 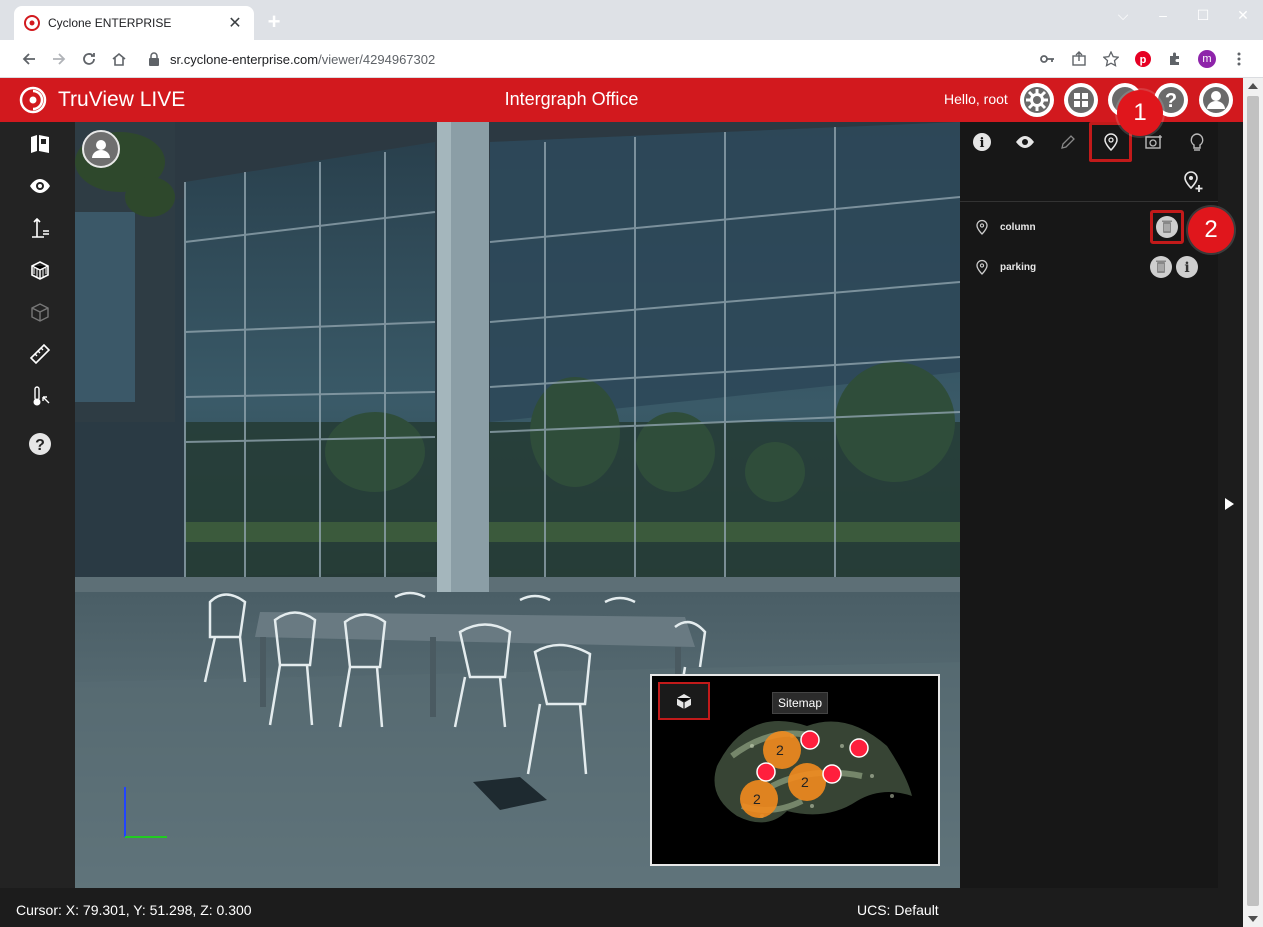 I want to click on cube-tool-button, so click(x=40, y=270).